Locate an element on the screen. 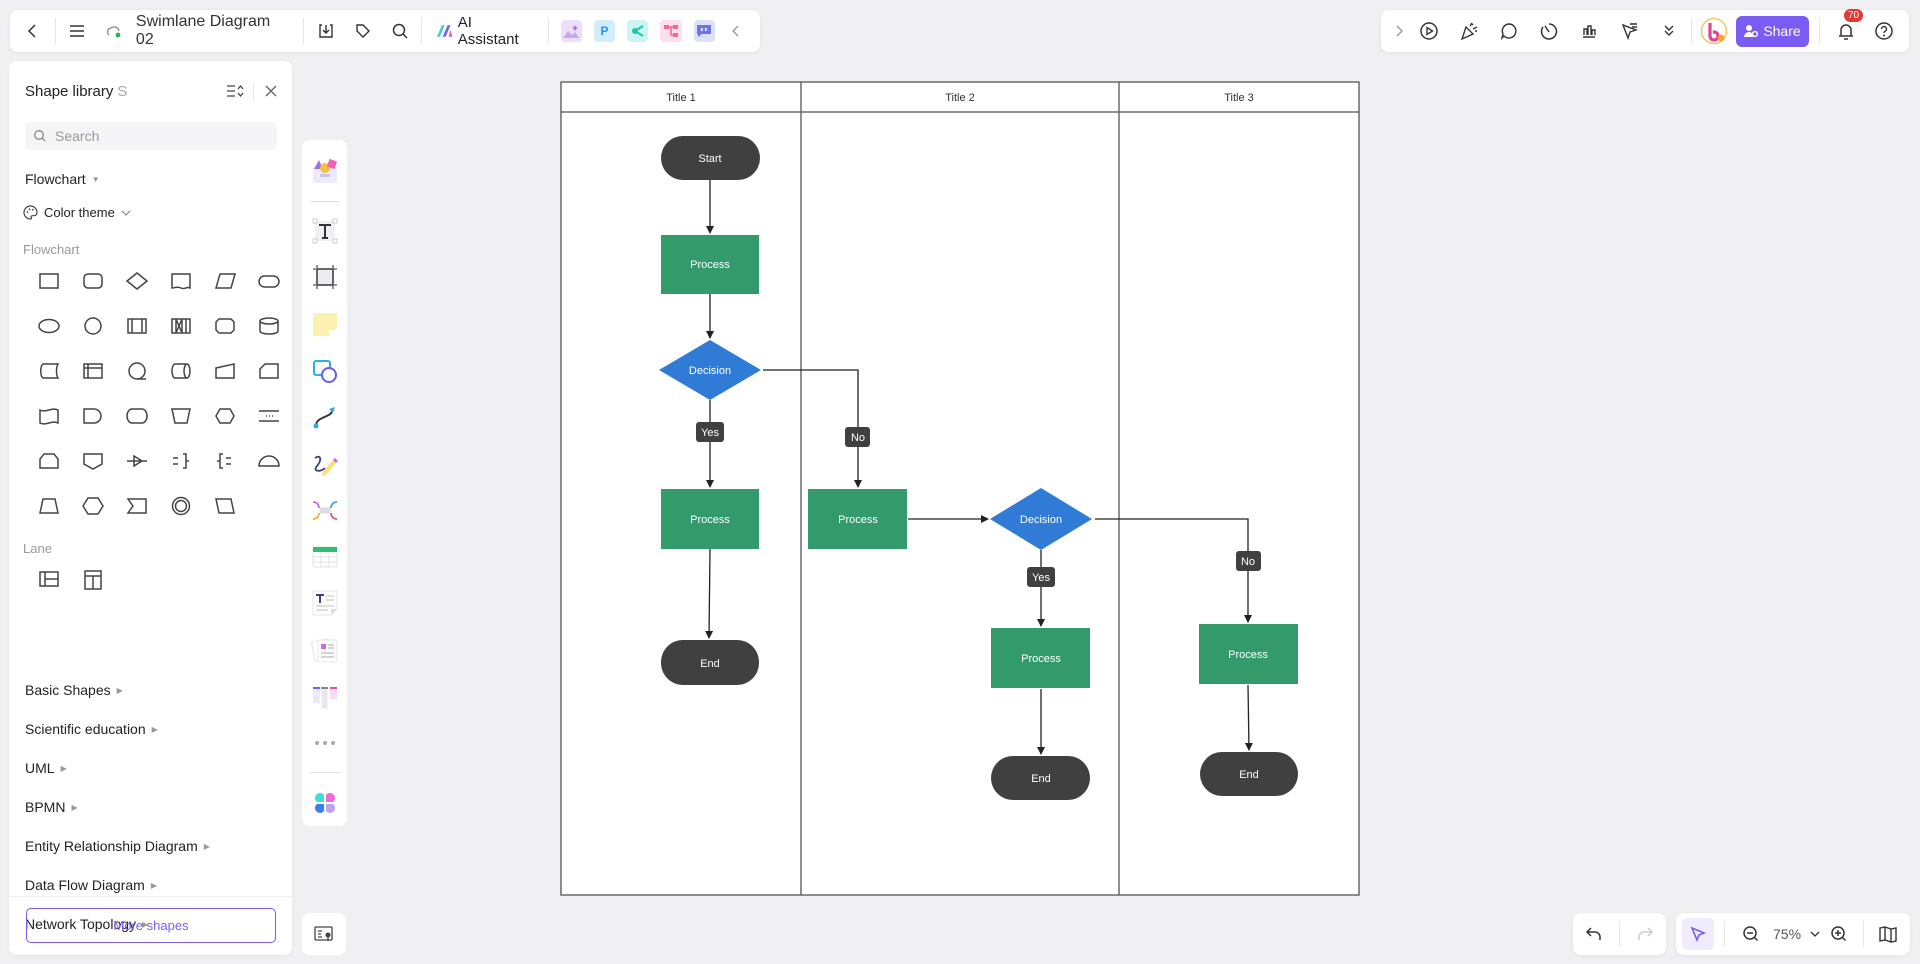  select-tool-icon is located at coordinates (1698, 934).